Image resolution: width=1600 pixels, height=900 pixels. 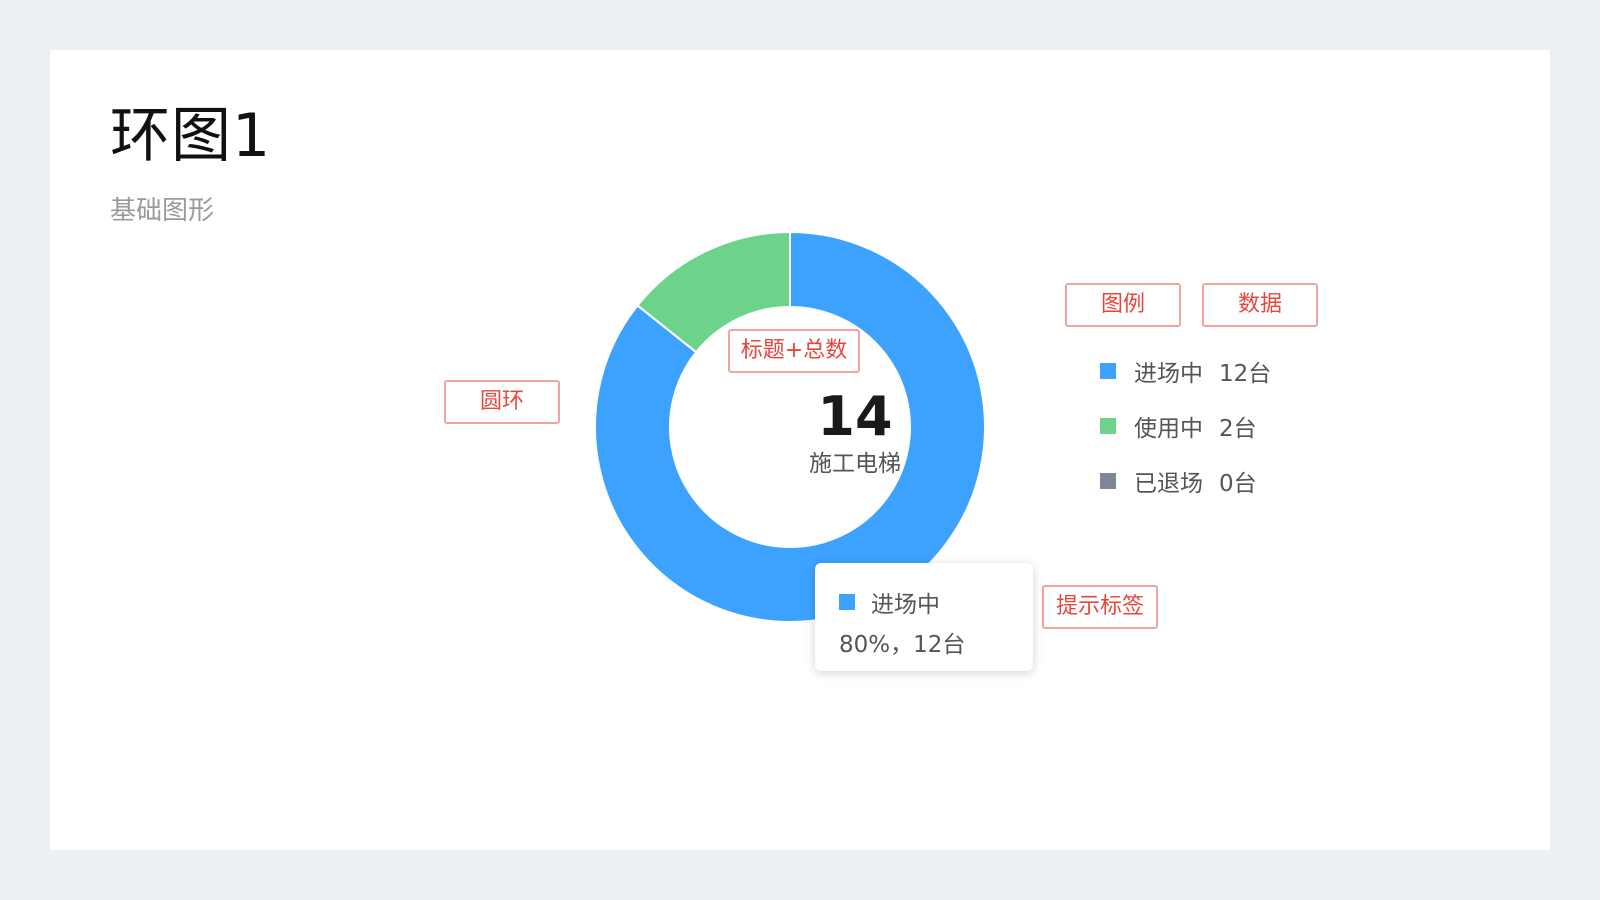 What do you see at coordinates (1123, 305) in the screenshot?
I see `annotation-legend: 图例` at bounding box center [1123, 305].